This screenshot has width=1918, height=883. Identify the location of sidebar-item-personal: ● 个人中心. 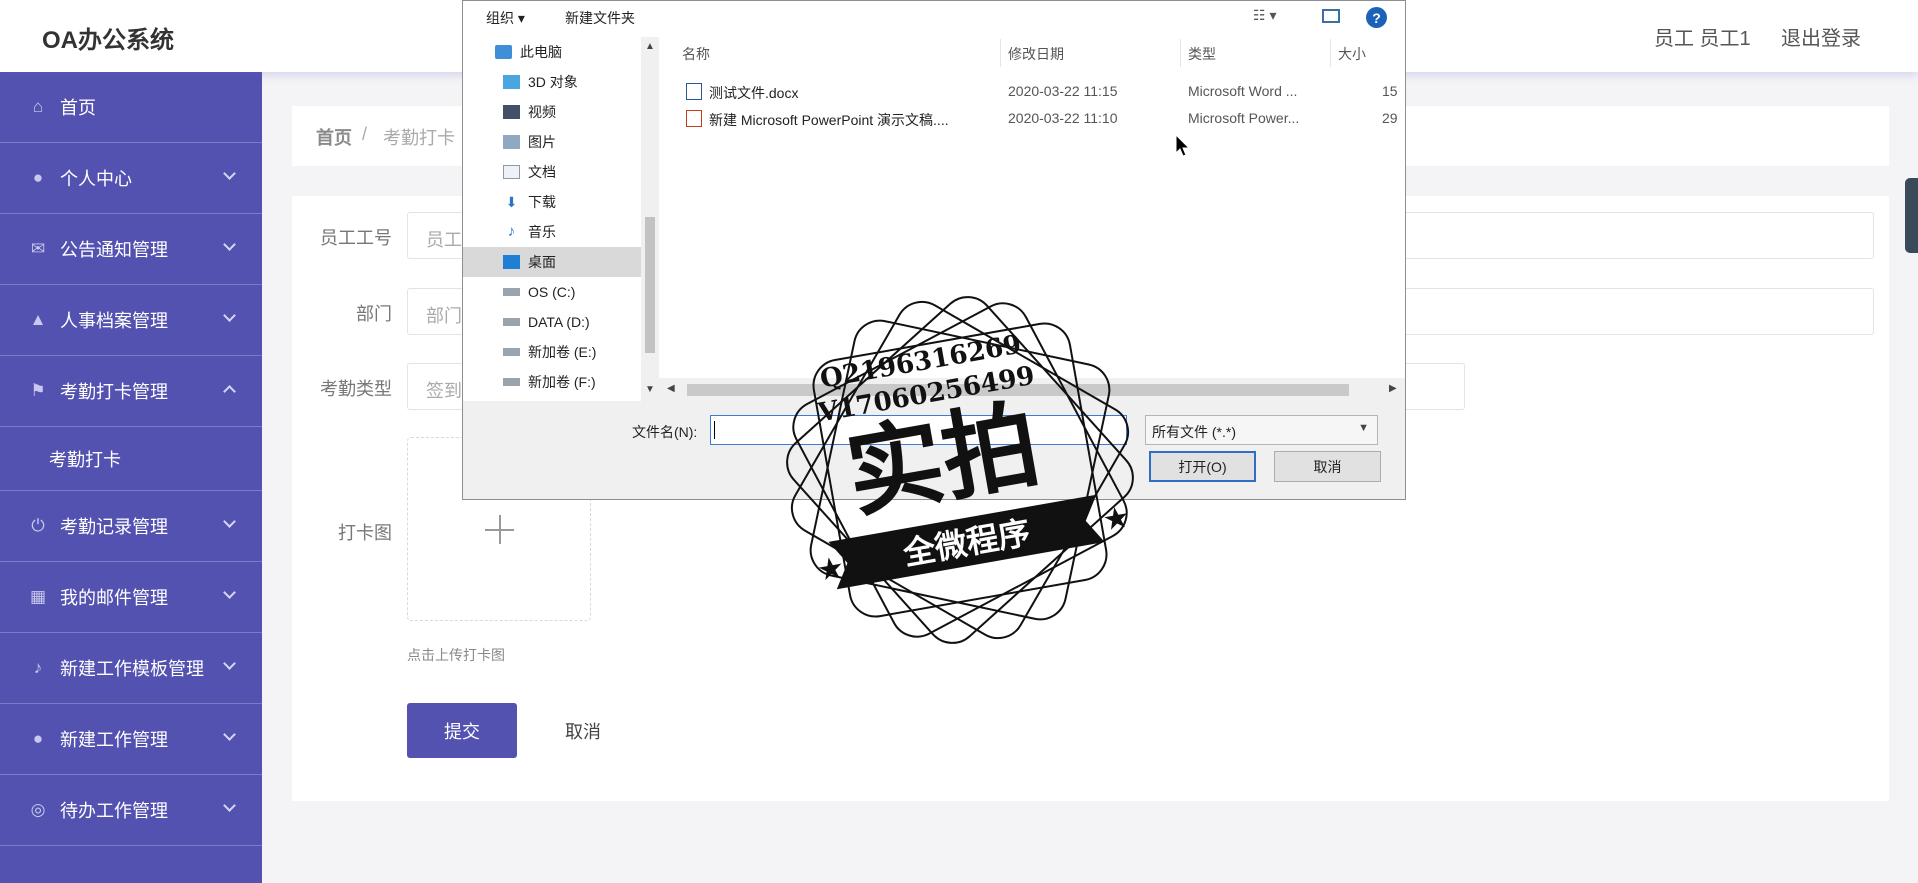
(131, 178).